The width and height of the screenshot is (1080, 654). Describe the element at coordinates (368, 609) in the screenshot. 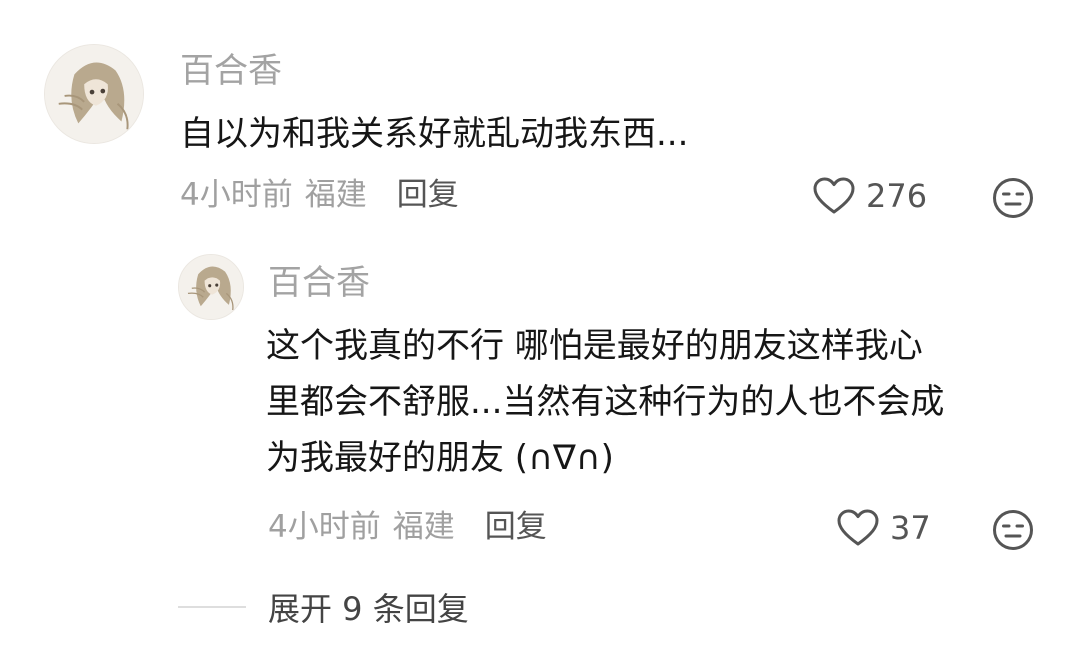

I see `expand-replies-label: 展开 9 条回复` at that location.